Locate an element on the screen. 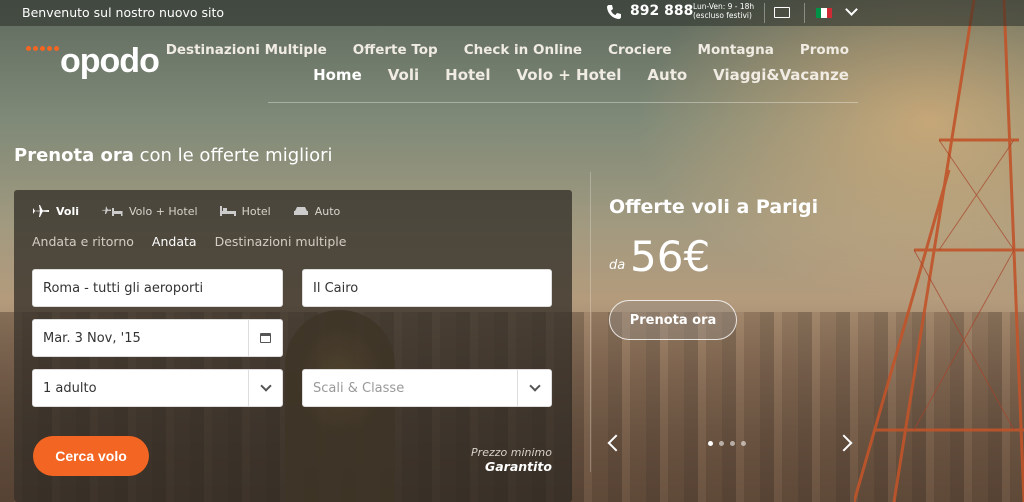 Image resolution: width=1024 pixels, height=502 pixels. logo-dots is located at coordinates (42, 48).